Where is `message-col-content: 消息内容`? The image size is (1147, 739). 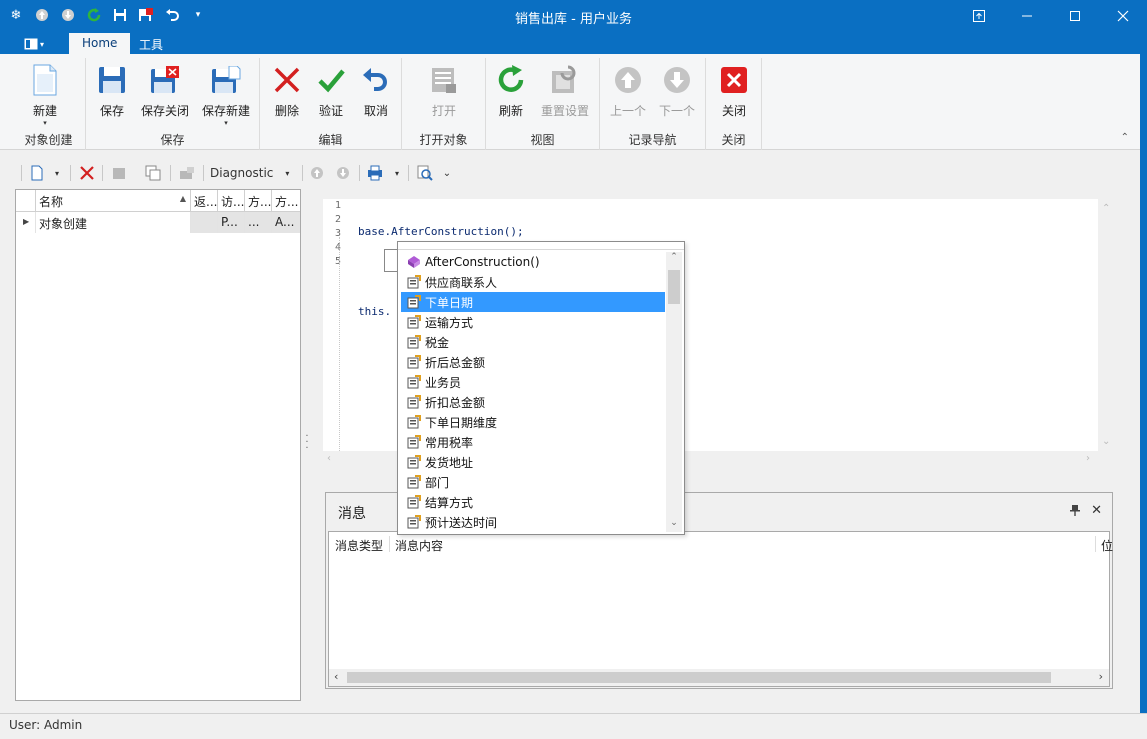 message-col-content: 消息内容 is located at coordinates (419, 545).